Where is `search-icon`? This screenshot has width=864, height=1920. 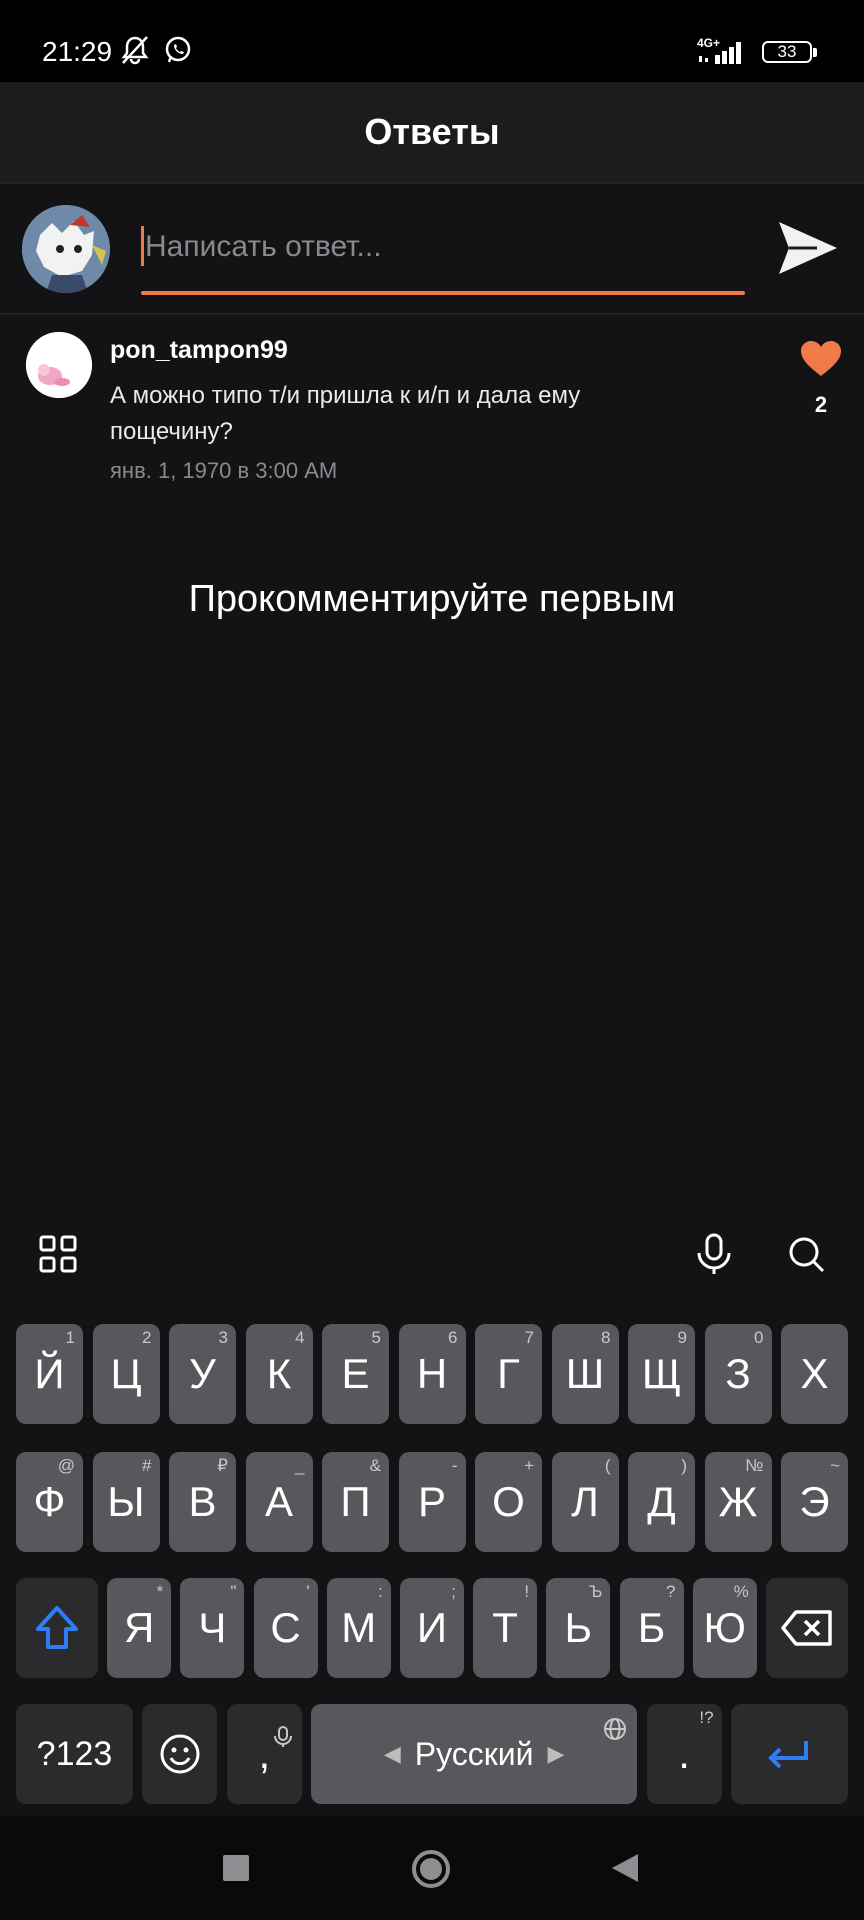 search-icon is located at coordinates (807, 1255).